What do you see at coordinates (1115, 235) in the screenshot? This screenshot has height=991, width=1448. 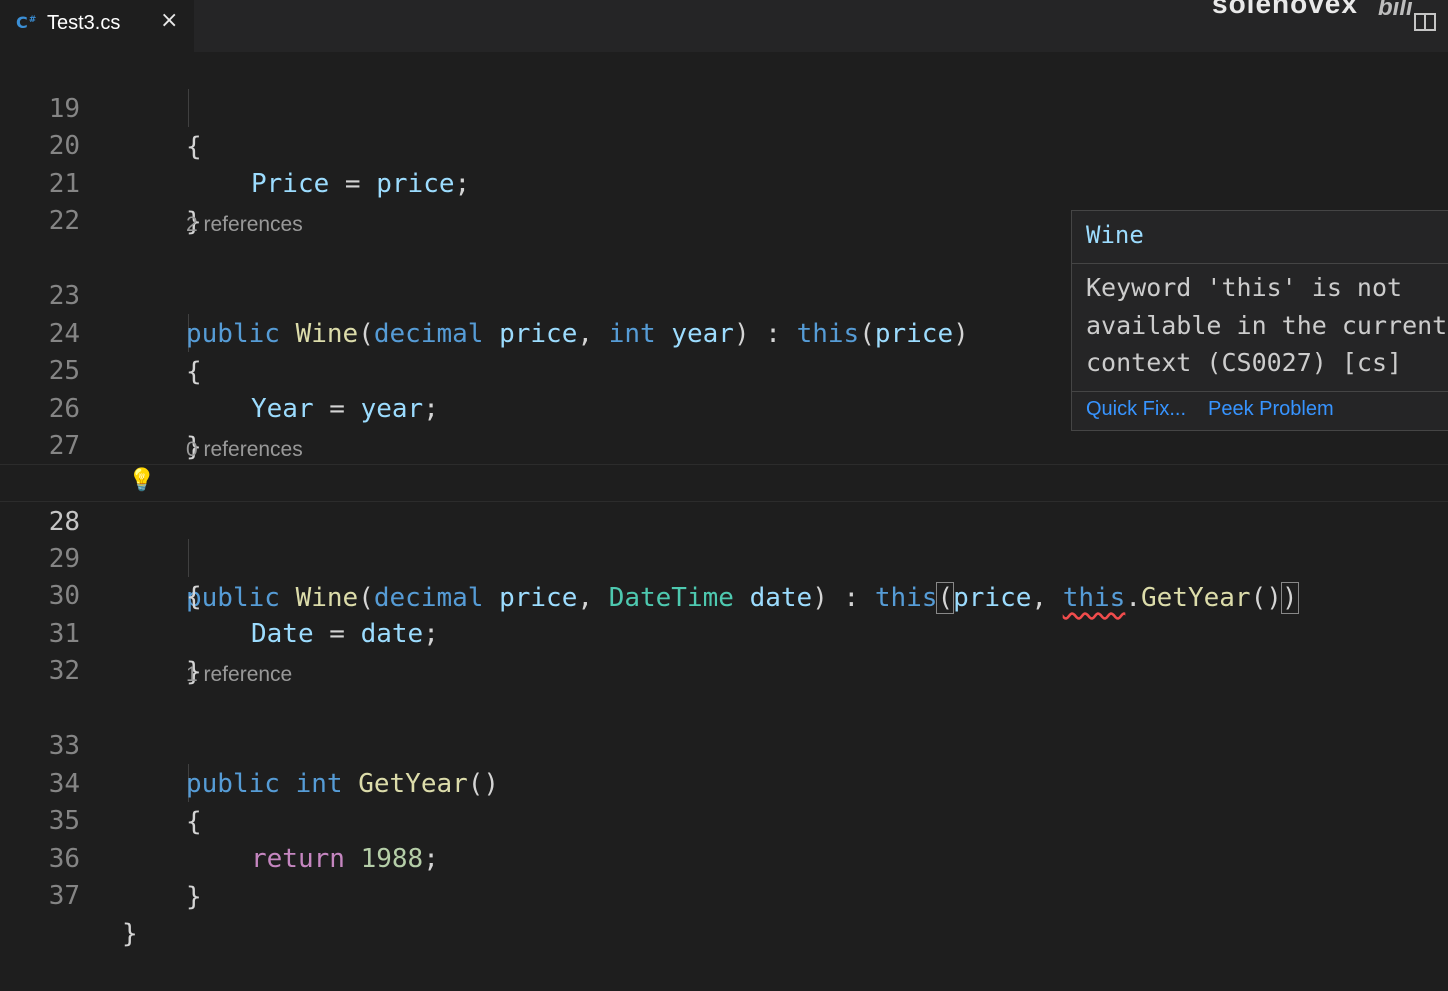 I see `hover-title: Wine` at bounding box center [1115, 235].